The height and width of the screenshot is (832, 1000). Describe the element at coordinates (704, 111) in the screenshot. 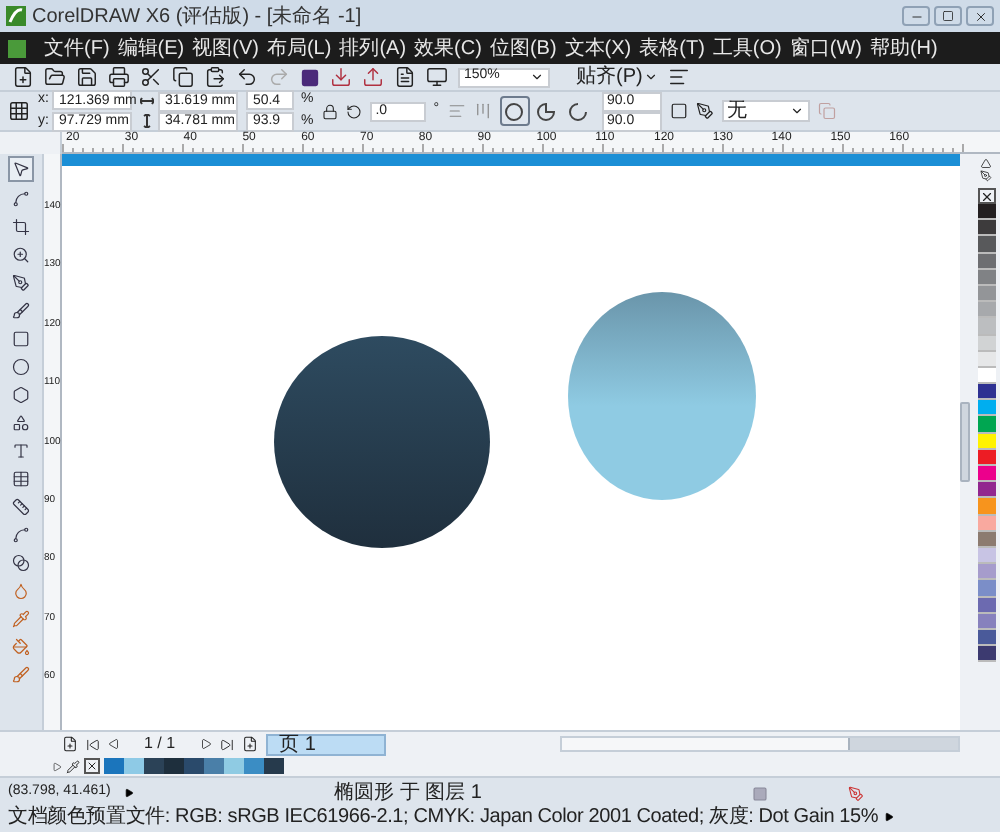

I see `outline-pen-icon` at that location.